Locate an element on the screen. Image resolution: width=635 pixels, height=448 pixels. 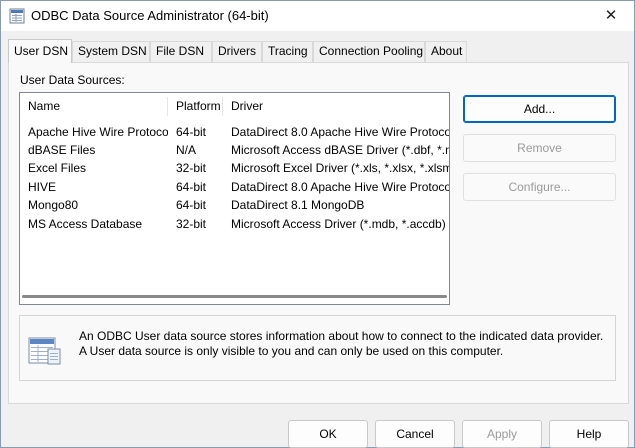
tab-system-dsn: System DSN is located at coordinates (111, 51).